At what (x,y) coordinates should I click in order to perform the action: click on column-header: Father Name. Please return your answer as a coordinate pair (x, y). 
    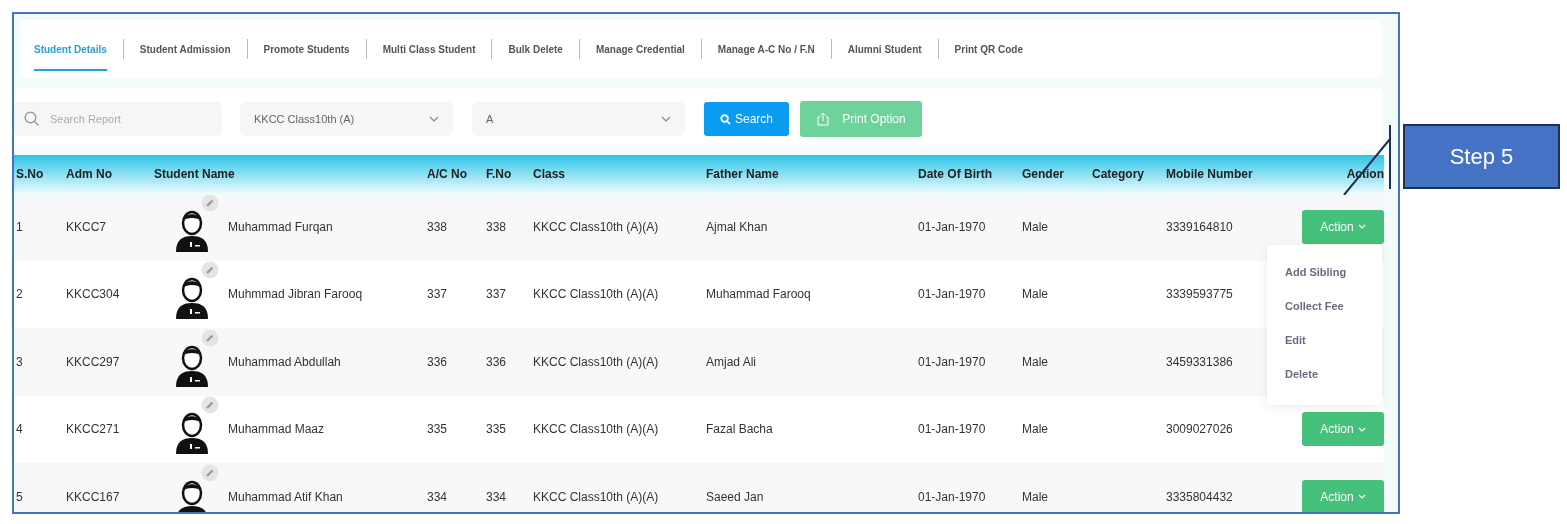
    Looking at the image, I should click on (743, 174).